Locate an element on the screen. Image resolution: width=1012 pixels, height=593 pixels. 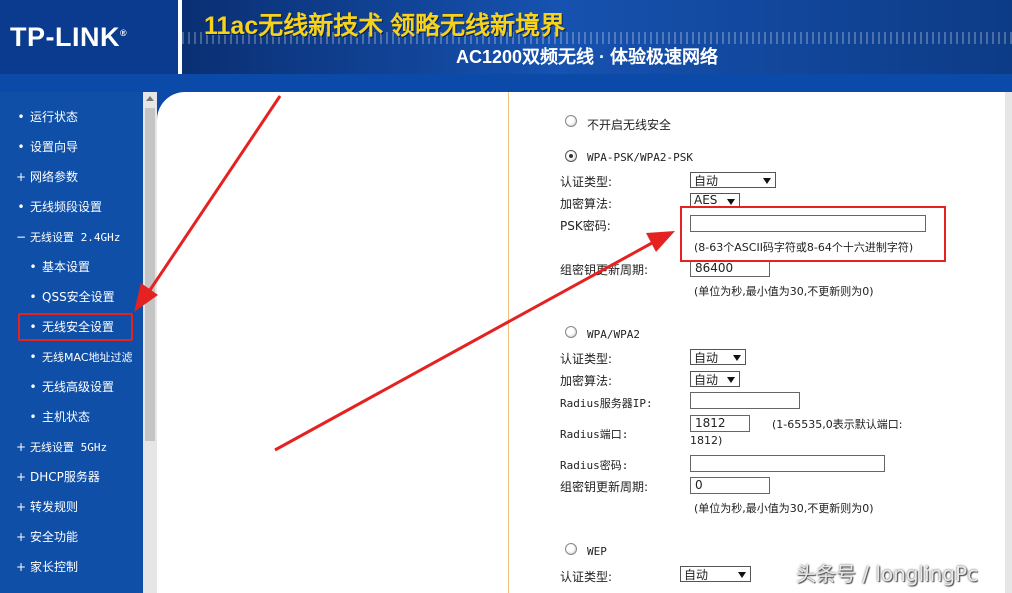
wpa-psk-renew-label: 组密钥更新周期: is located at coordinates (604, 270).